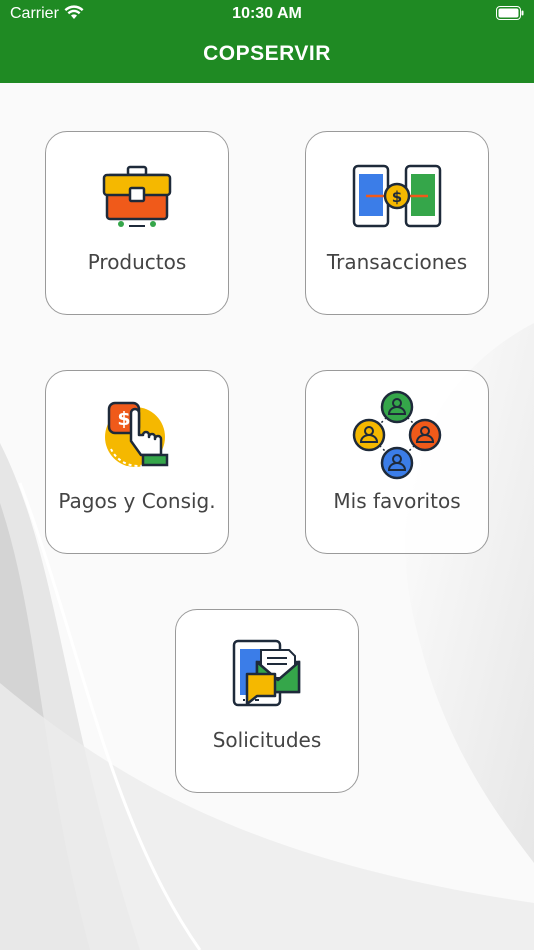 This screenshot has width=534, height=950. What do you see at coordinates (137, 434) in the screenshot?
I see `payment-hand-icon: $` at bounding box center [137, 434].